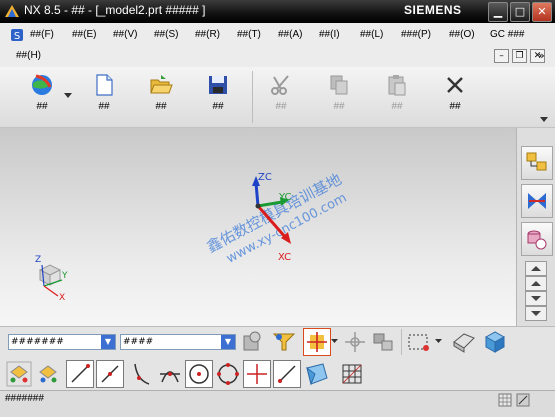 The image size is (555, 417). Describe the element at coordinates (161, 96) in the screenshot. I see `toolbar-open-button: ##` at that location.